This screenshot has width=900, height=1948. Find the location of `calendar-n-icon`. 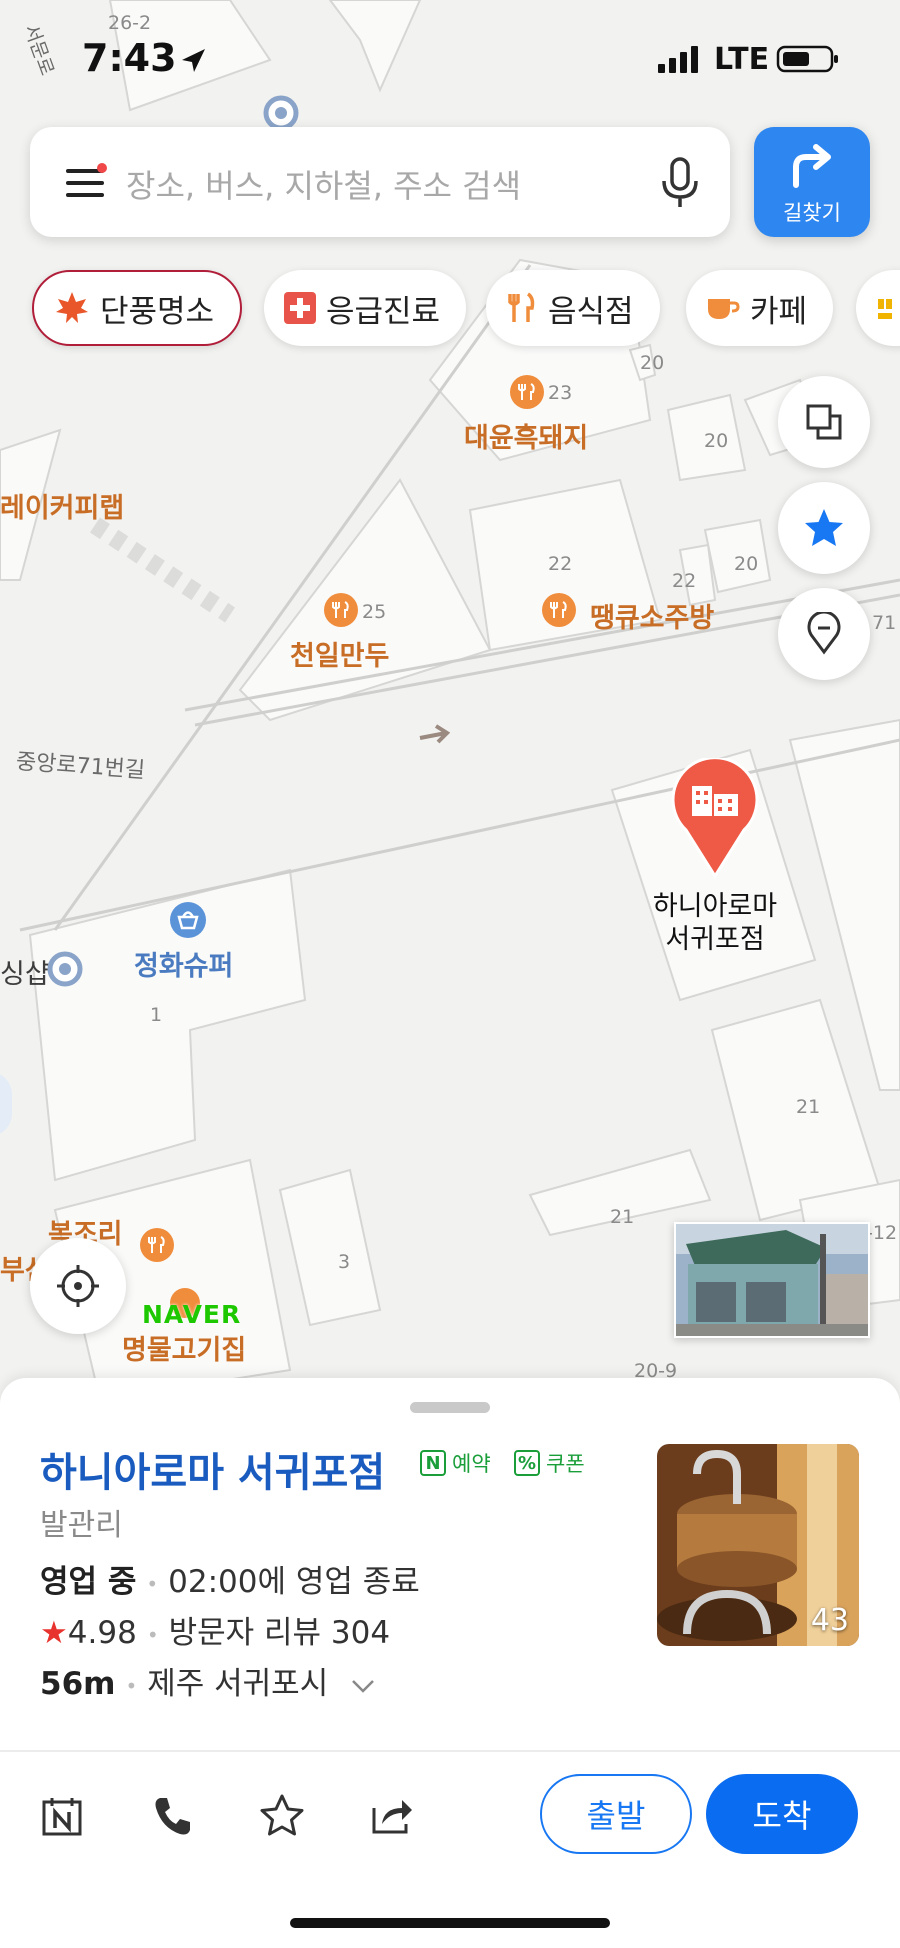

calendar-n-icon is located at coordinates (62, 1817).